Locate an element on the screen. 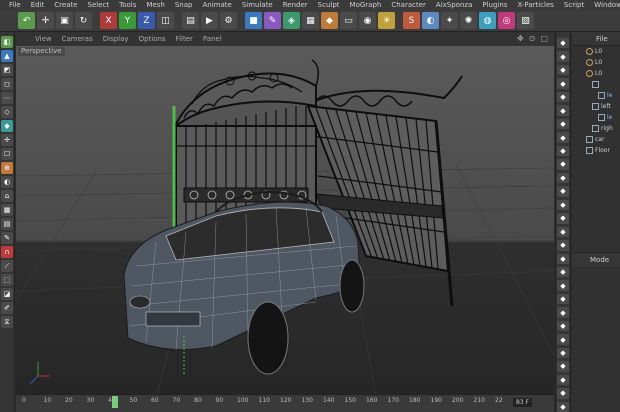  star-icon: ◆ is located at coordinates (563, 137).